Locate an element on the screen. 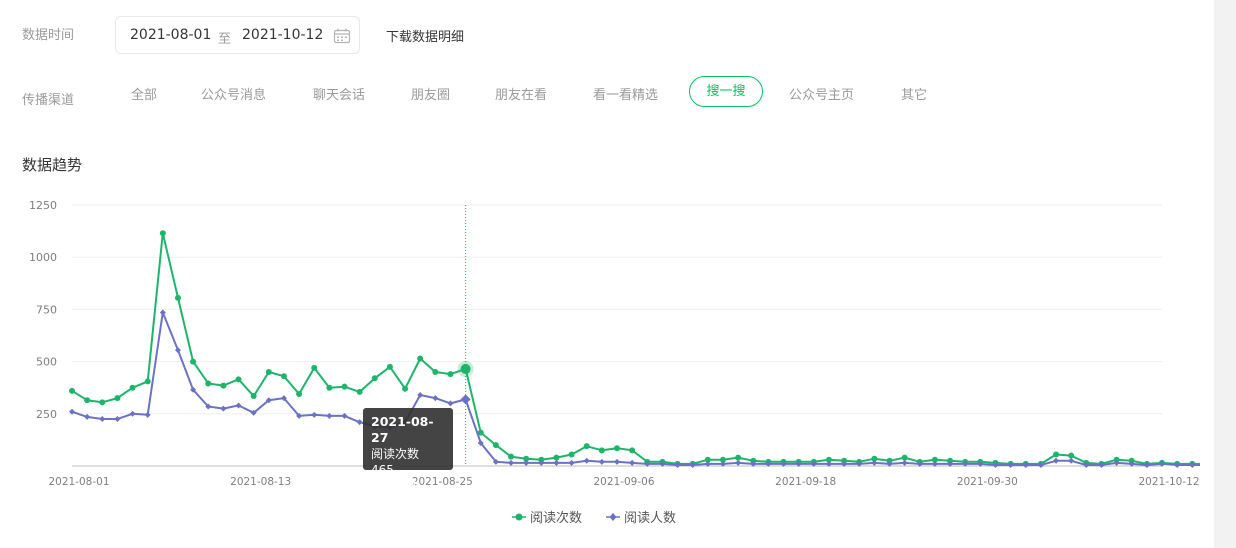 The width and height of the screenshot is (1236, 548). y-tick-label: 1250 is located at coordinates (43, 205).